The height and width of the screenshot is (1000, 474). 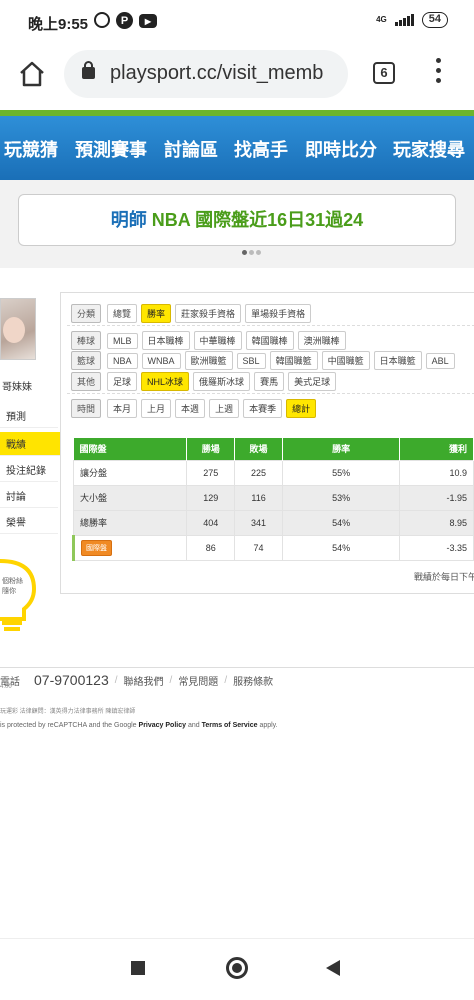 What do you see at coordinates (29, 496) in the screenshot?
I see `sidebar-item-discussion: 討論` at bounding box center [29, 496].